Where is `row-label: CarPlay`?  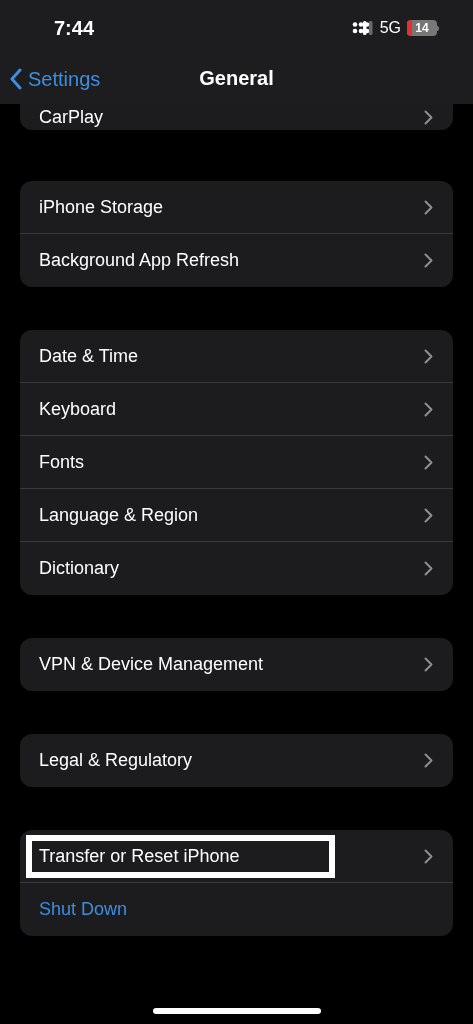
row-label: CarPlay is located at coordinates (71, 117).